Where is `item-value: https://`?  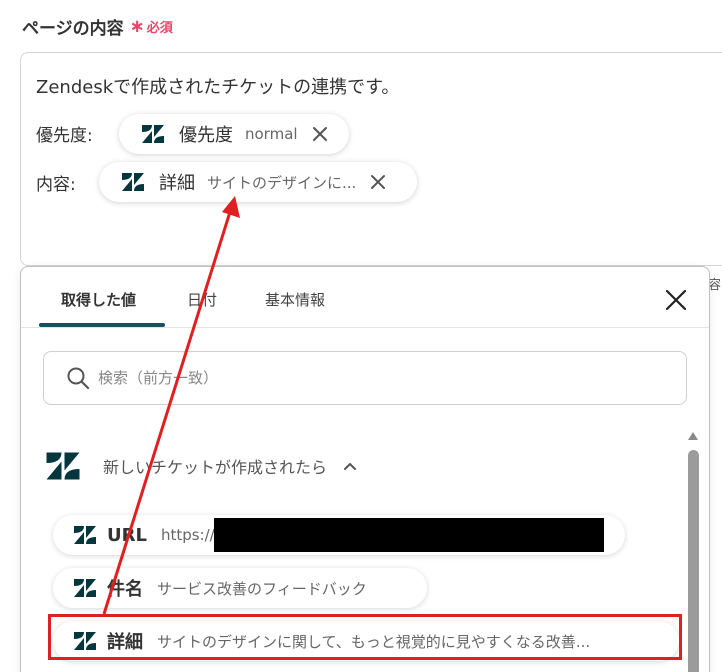
item-value: https:// is located at coordinates (187, 535).